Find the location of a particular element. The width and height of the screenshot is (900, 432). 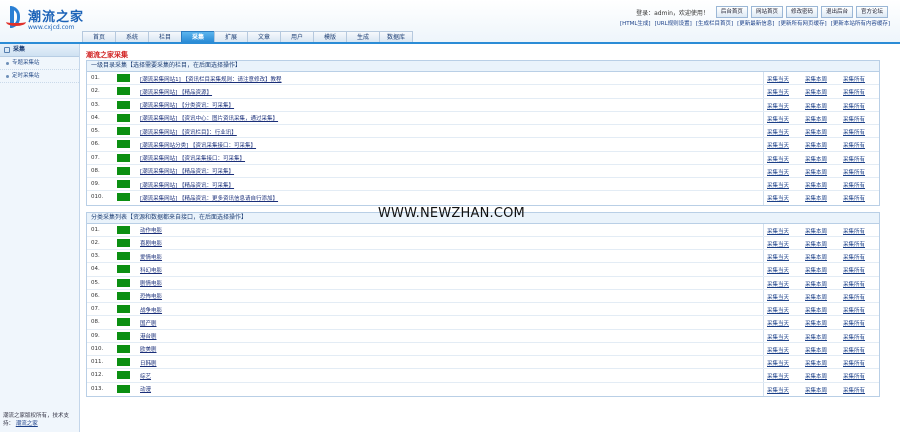

tab-generate: 生成 is located at coordinates (363, 36).